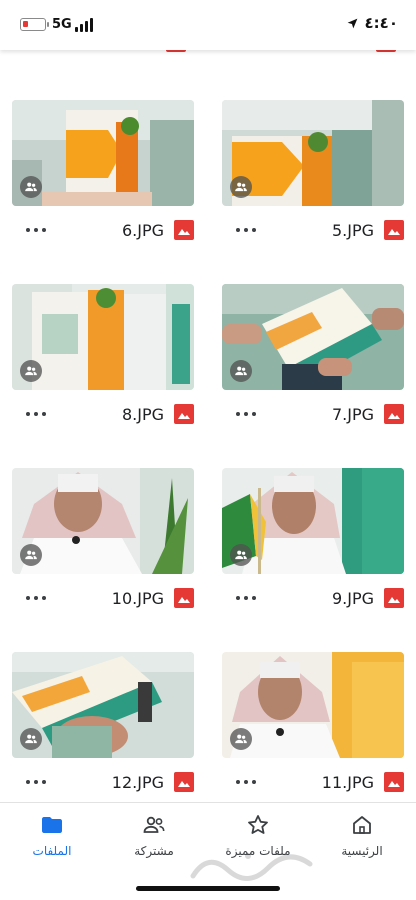 This screenshot has width=416, height=900. Describe the element at coordinates (52, 825) in the screenshot. I see `folder-icon` at that location.